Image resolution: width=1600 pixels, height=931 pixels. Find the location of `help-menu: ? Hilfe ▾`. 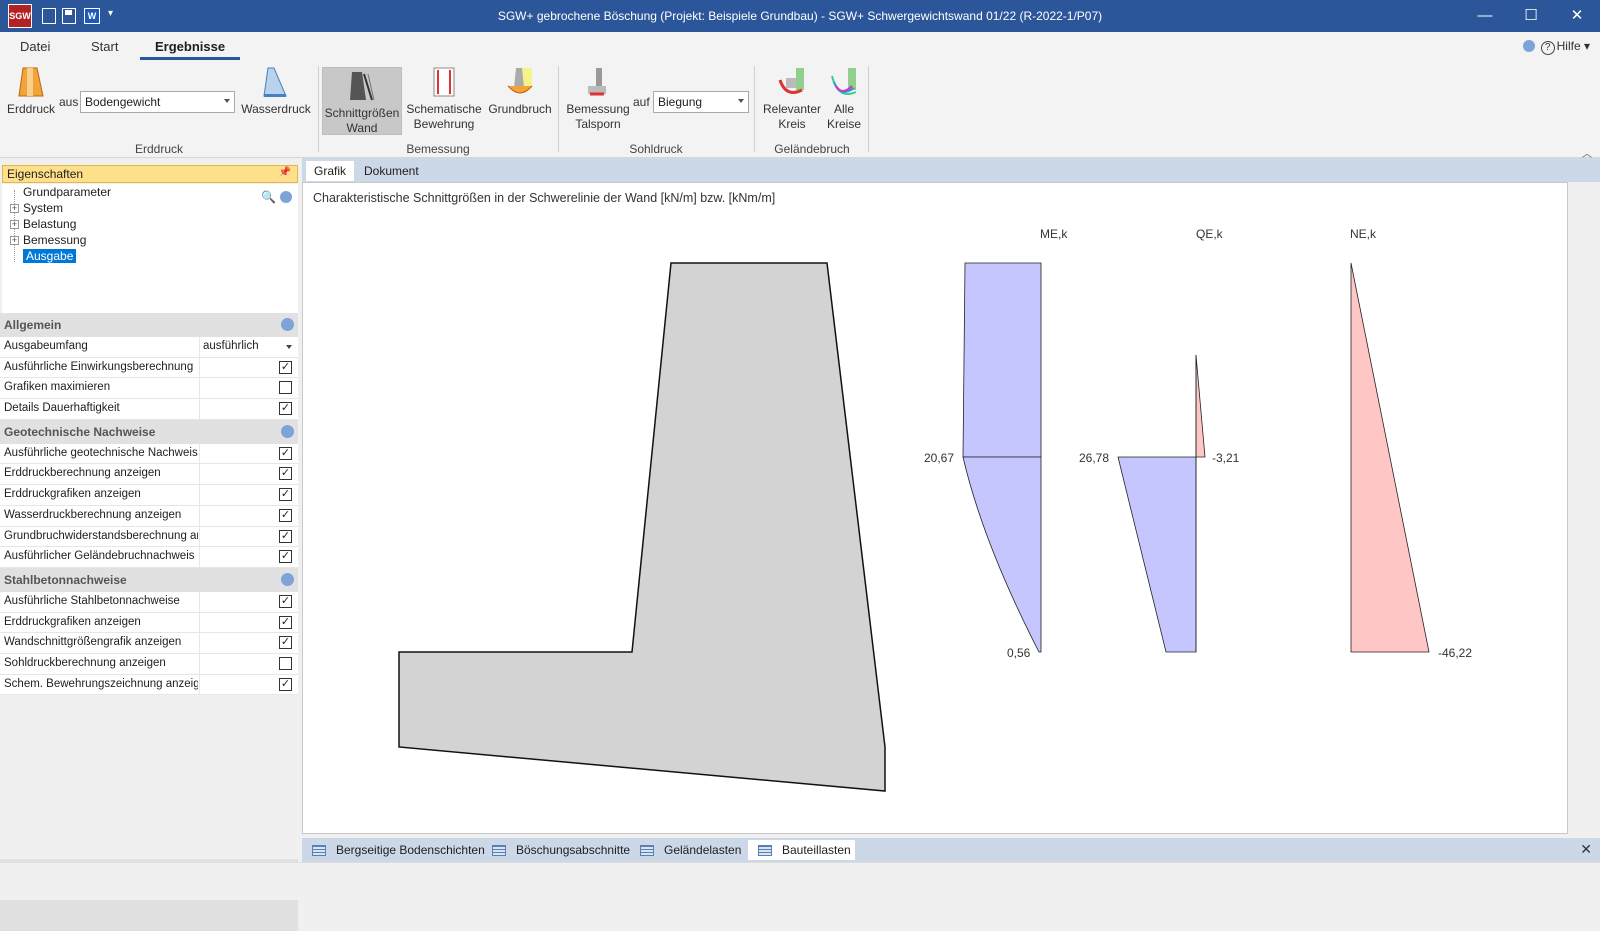

help-menu: ? Hilfe ▾ is located at coordinates (1556, 47).